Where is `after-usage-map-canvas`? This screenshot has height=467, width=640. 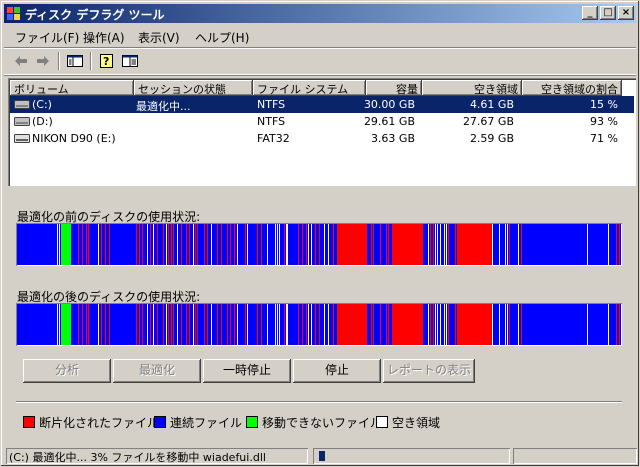
after-usage-map-canvas is located at coordinates (319, 324).